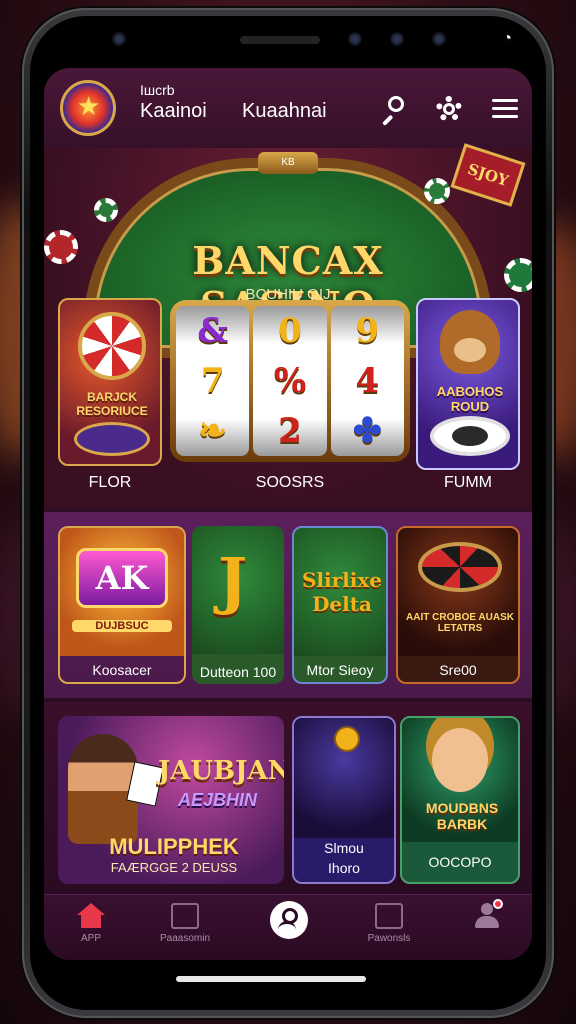  Describe the element at coordinates (470, 436) in the screenshot. I see `plate-icon` at that location.